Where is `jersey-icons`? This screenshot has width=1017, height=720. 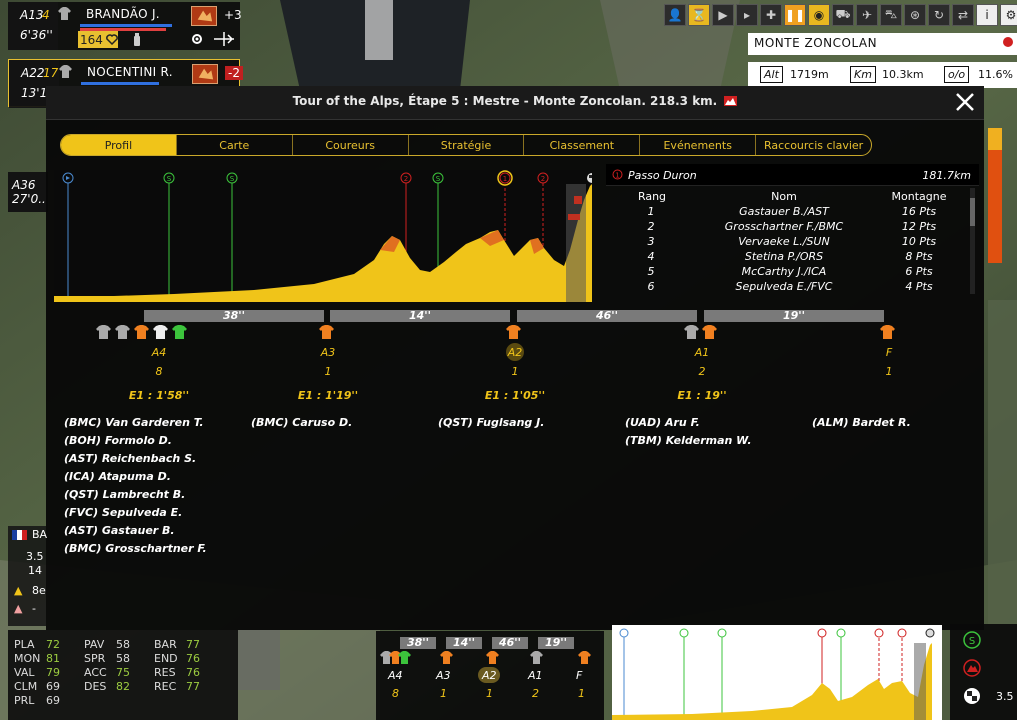
jersey-icons is located at coordinates (700, 332).